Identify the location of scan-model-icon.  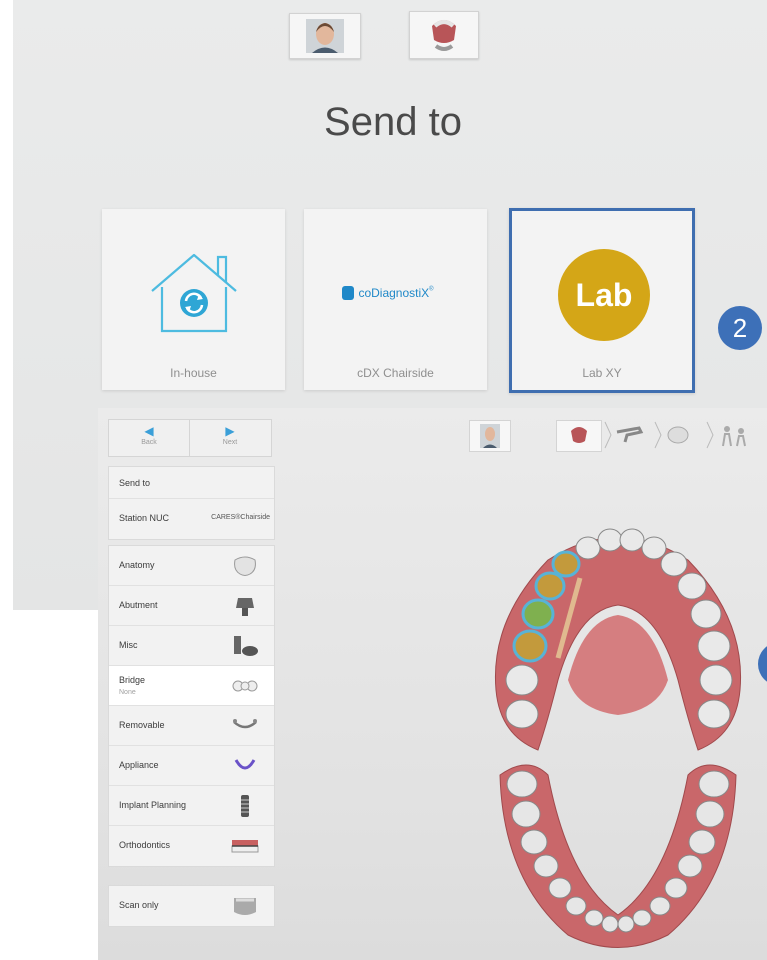
(245, 906).